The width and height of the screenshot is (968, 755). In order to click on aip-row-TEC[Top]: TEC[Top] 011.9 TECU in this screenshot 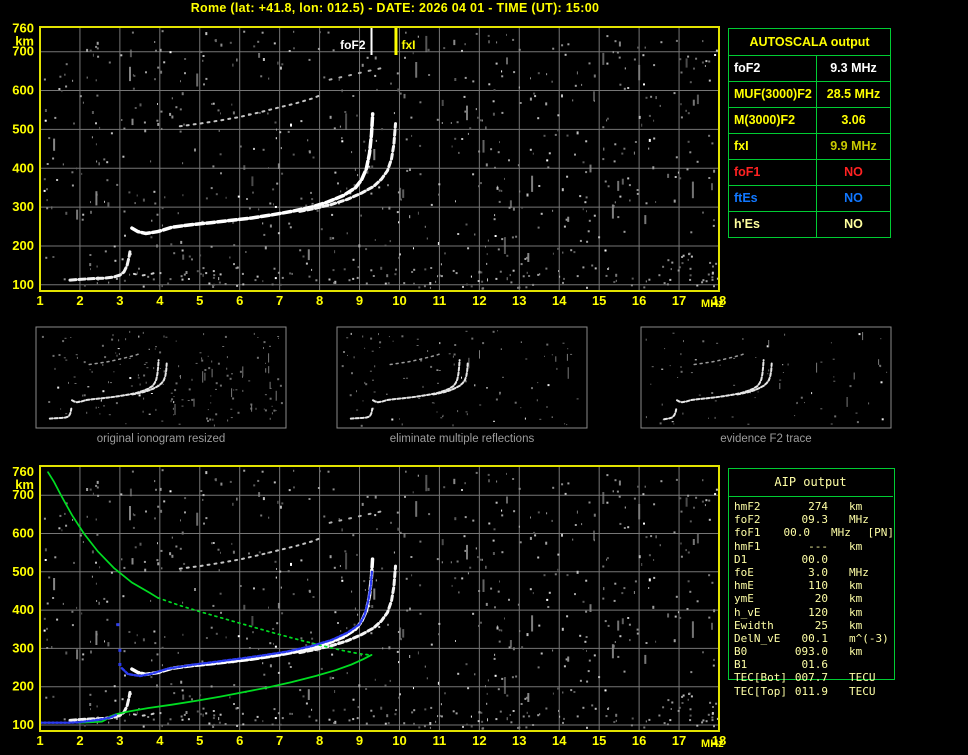, I will do `click(814, 691)`.